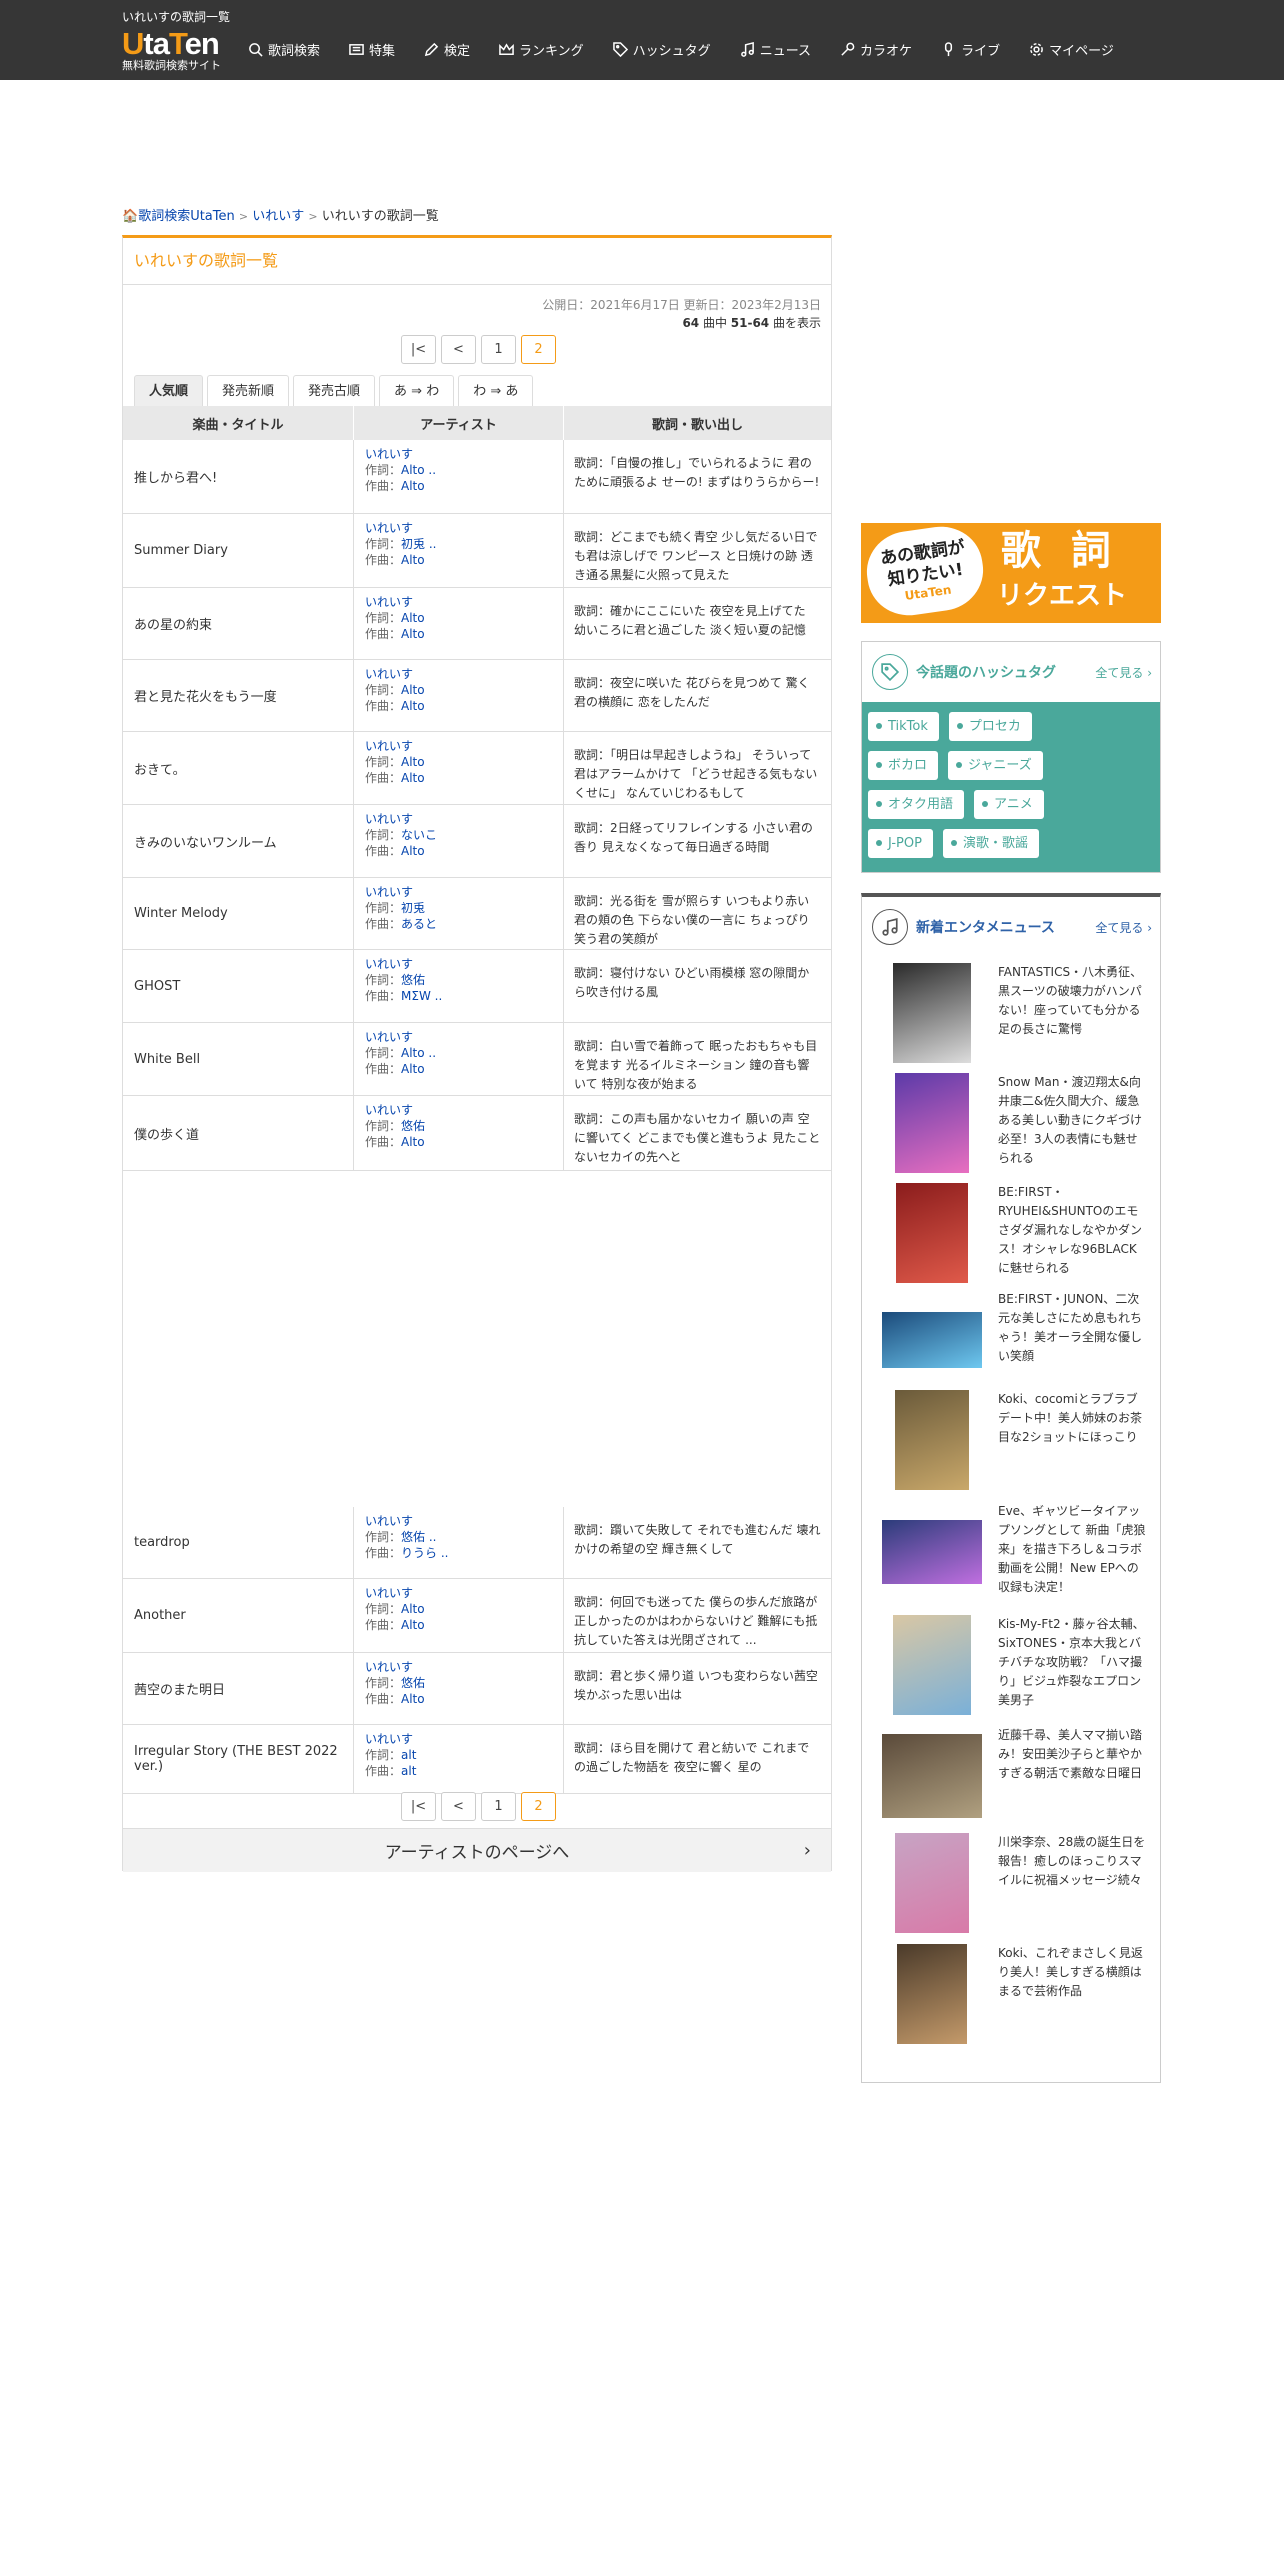 This screenshot has width=1284, height=2568. What do you see at coordinates (990, 726) in the screenshot?
I see `hashtag-chip: プロセカ` at bounding box center [990, 726].